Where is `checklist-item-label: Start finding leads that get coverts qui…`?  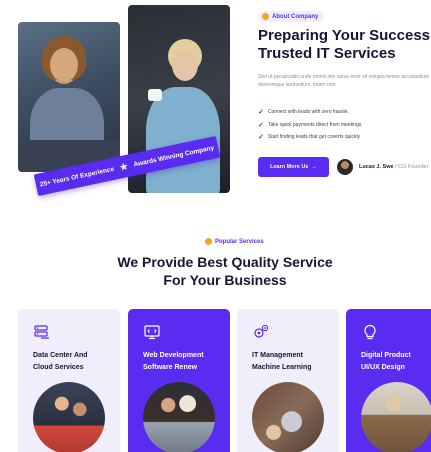 checklist-item-label: Start finding leads that get coverts qui… is located at coordinates (314, 137).